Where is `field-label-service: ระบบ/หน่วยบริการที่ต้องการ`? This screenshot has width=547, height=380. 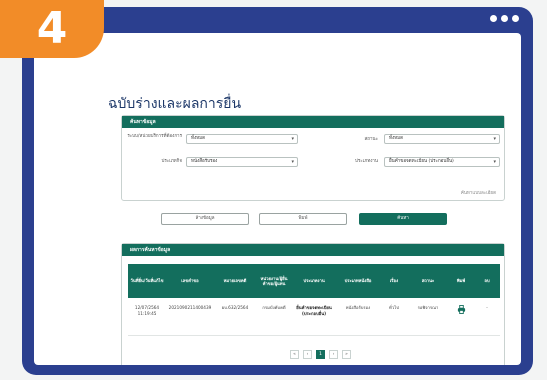
field-label-service: ระบบ/หน่วยบริการที่ต้องการ is located at coordinates (154, 136).